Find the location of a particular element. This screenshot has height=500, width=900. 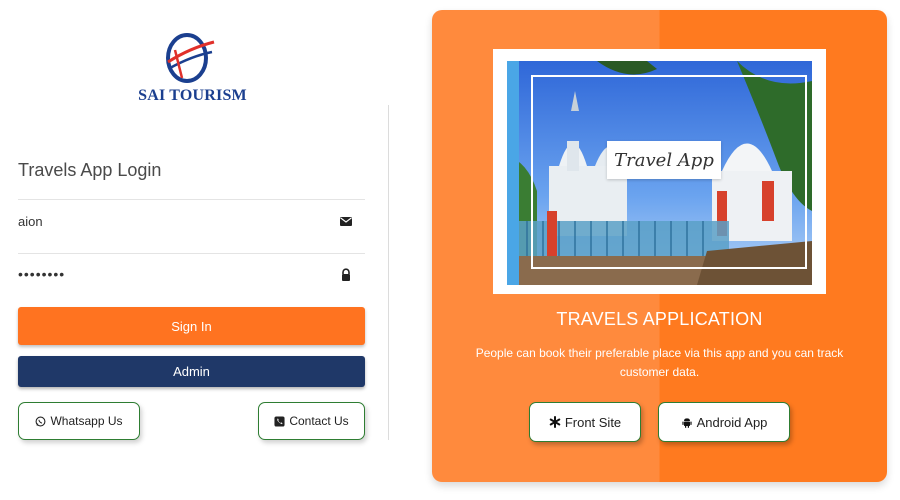

globe-logo-icon is located at coordinates (190, 58).